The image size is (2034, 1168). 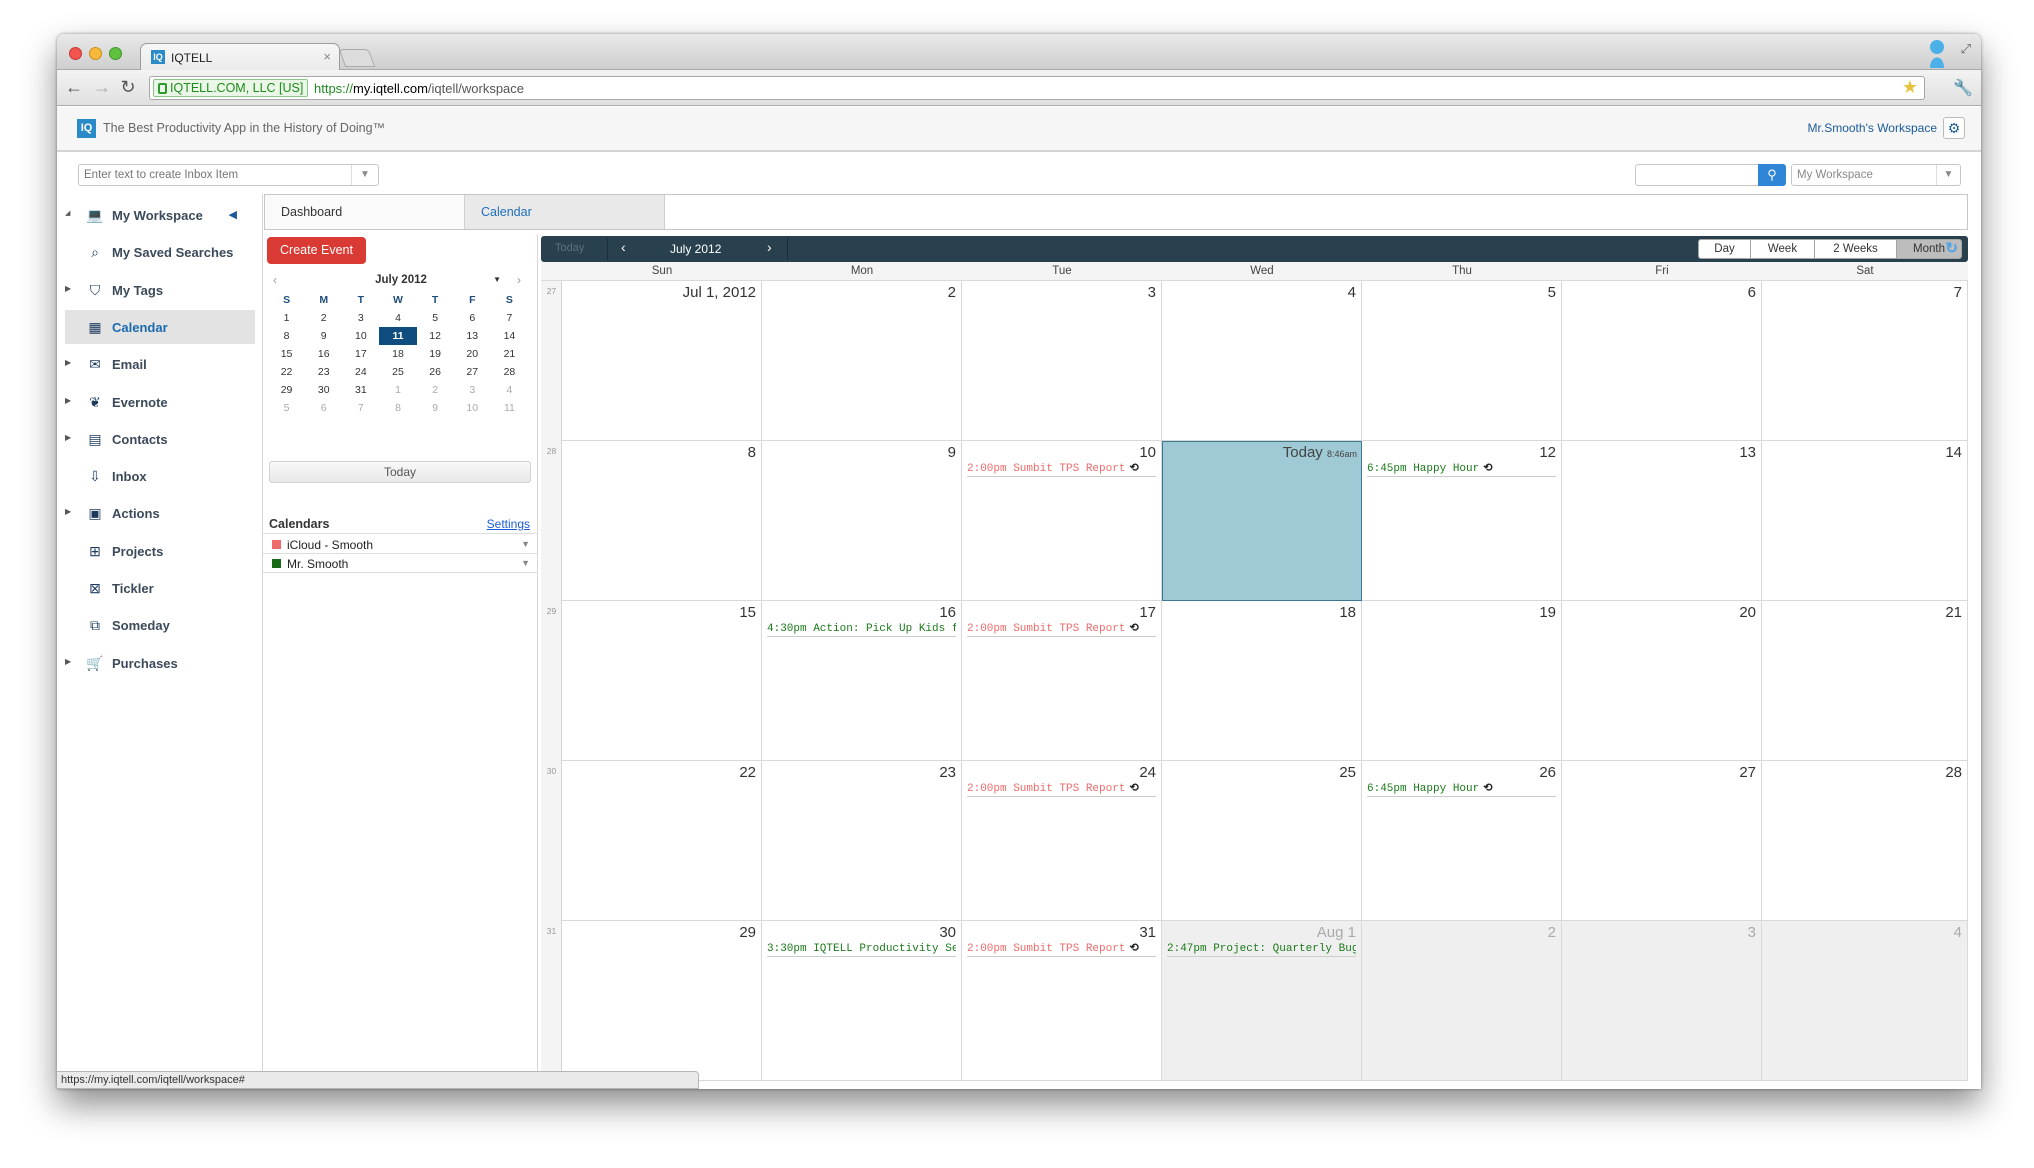 What do you see at coordinates (662, 1001) in the screenshot?
I see `day-cell: 29` at bounding box center [662, 1001].